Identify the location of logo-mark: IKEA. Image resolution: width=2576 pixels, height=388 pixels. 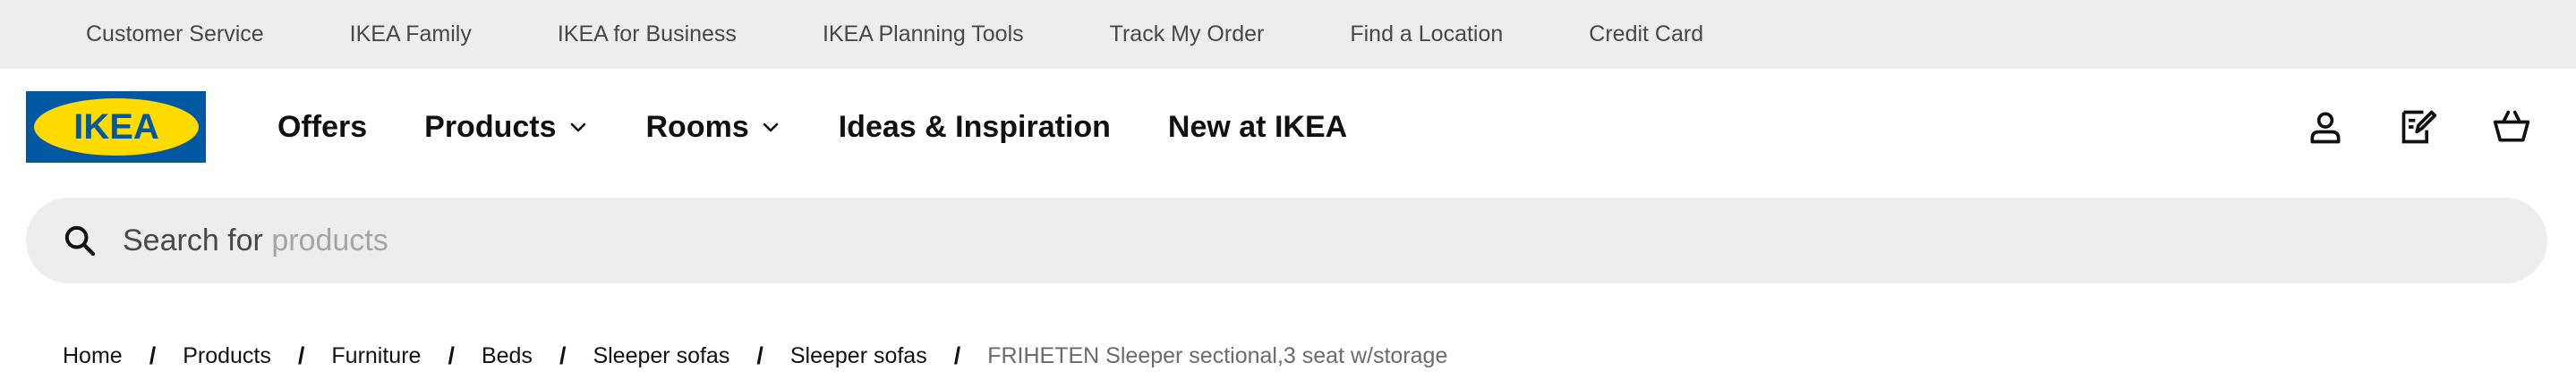
(116, 127).